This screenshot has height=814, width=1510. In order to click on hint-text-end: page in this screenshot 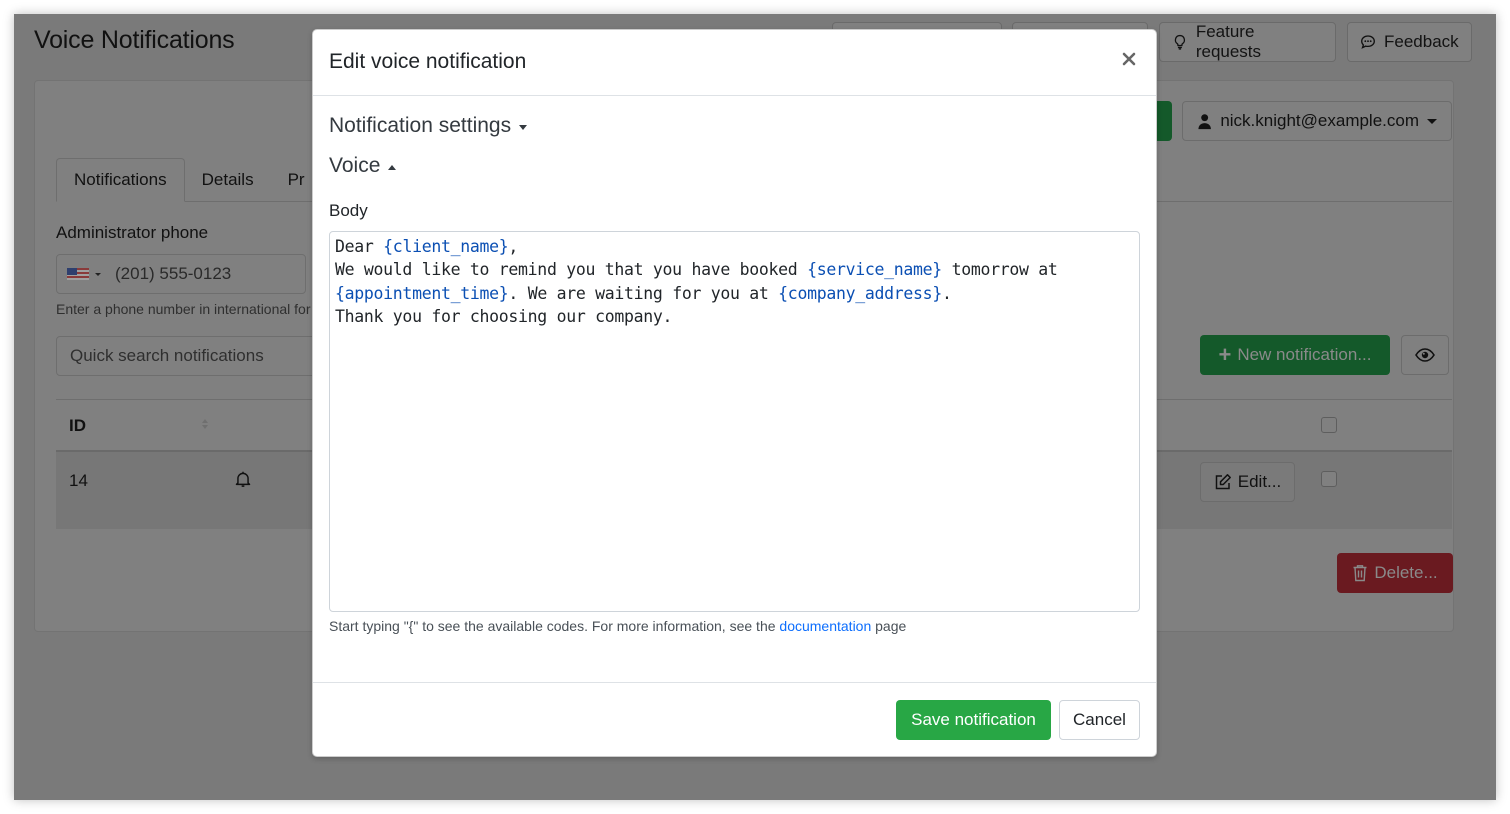, I will do `click(889, 626)`.